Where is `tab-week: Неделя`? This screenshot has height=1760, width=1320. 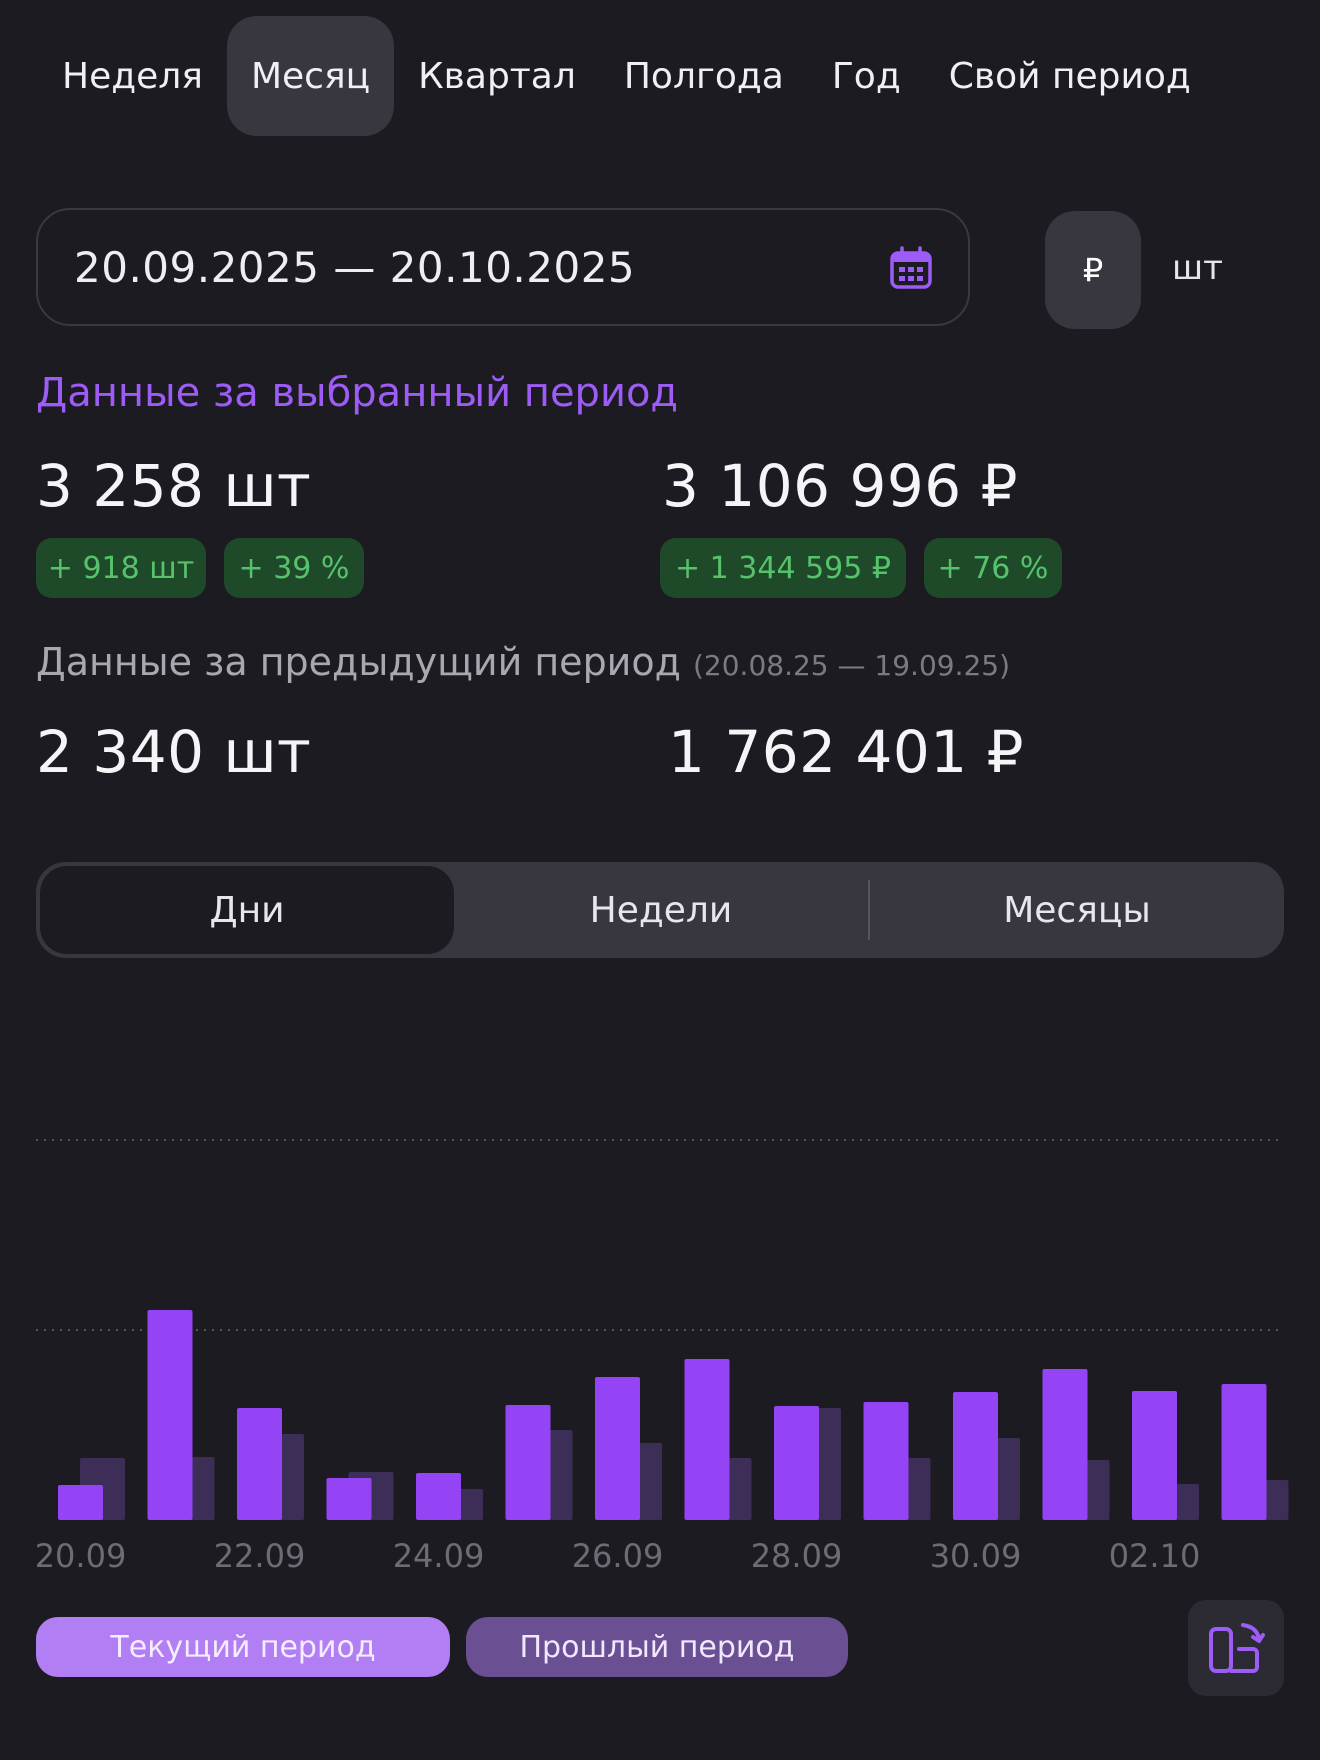 tab-week: Неделя is located at coordinates (132, 76).